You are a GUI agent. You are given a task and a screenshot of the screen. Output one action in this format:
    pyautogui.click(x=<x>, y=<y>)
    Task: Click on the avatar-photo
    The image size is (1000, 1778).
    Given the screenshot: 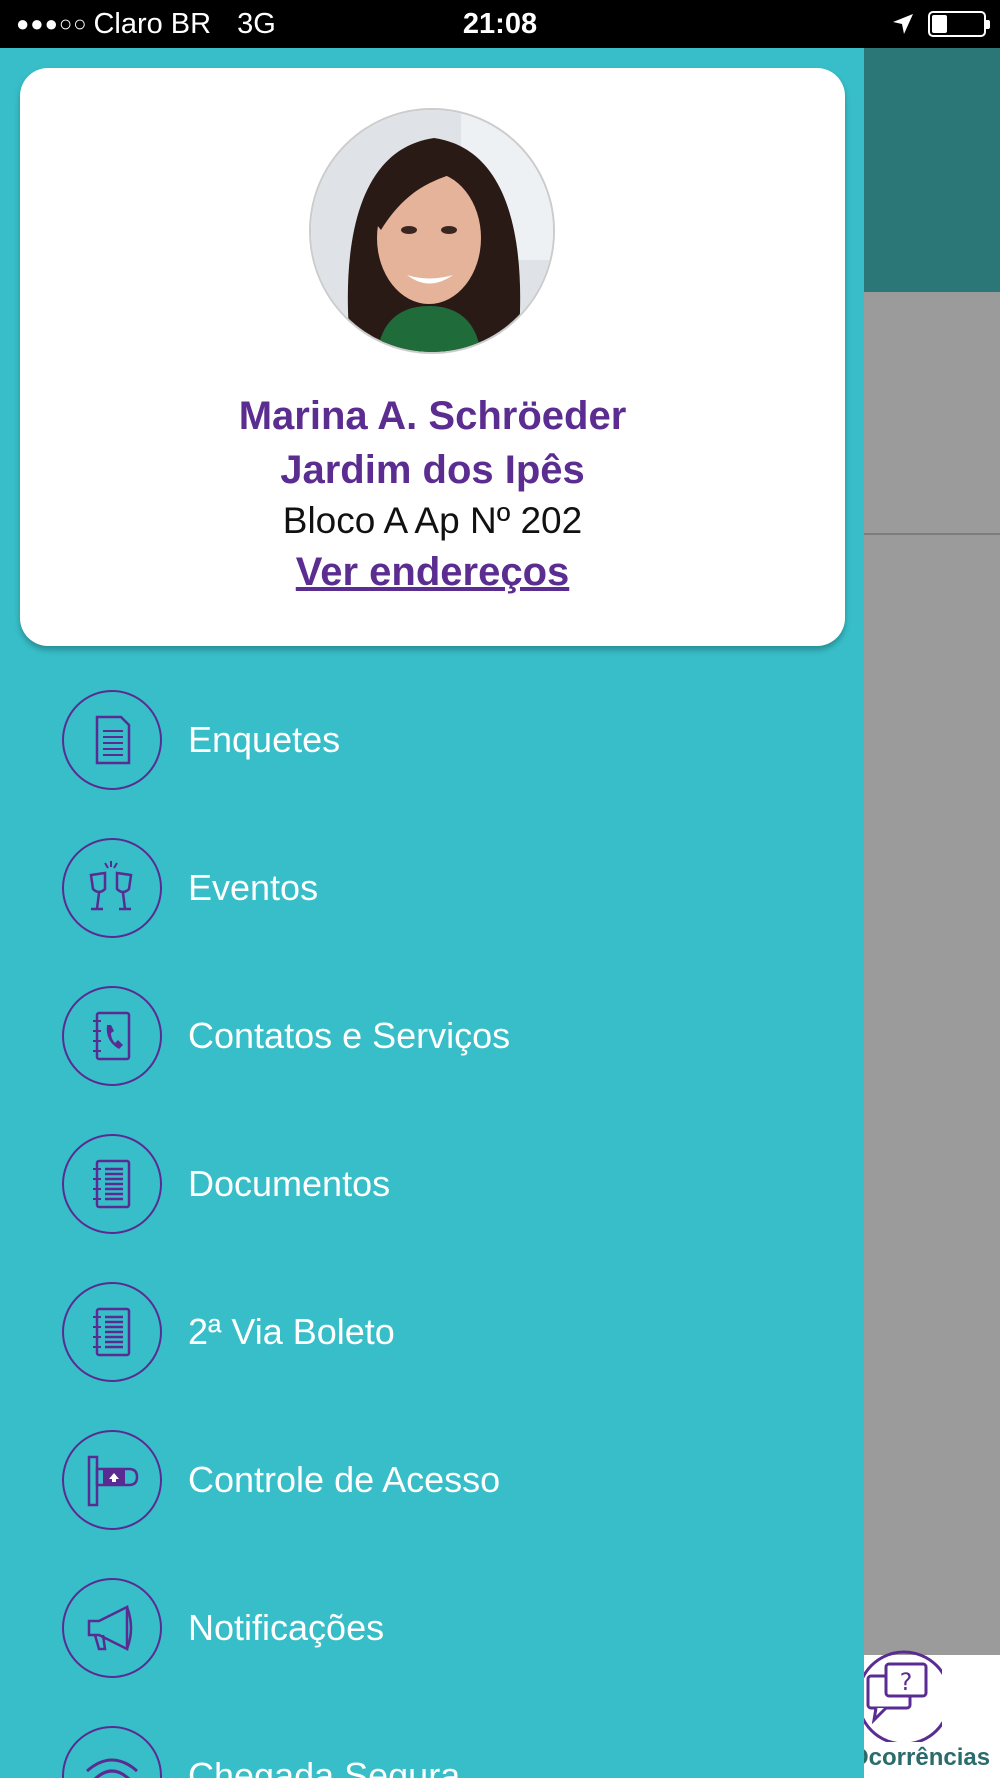 What is the action you would take?
    pyautogui.click(x=432, y=231)
    